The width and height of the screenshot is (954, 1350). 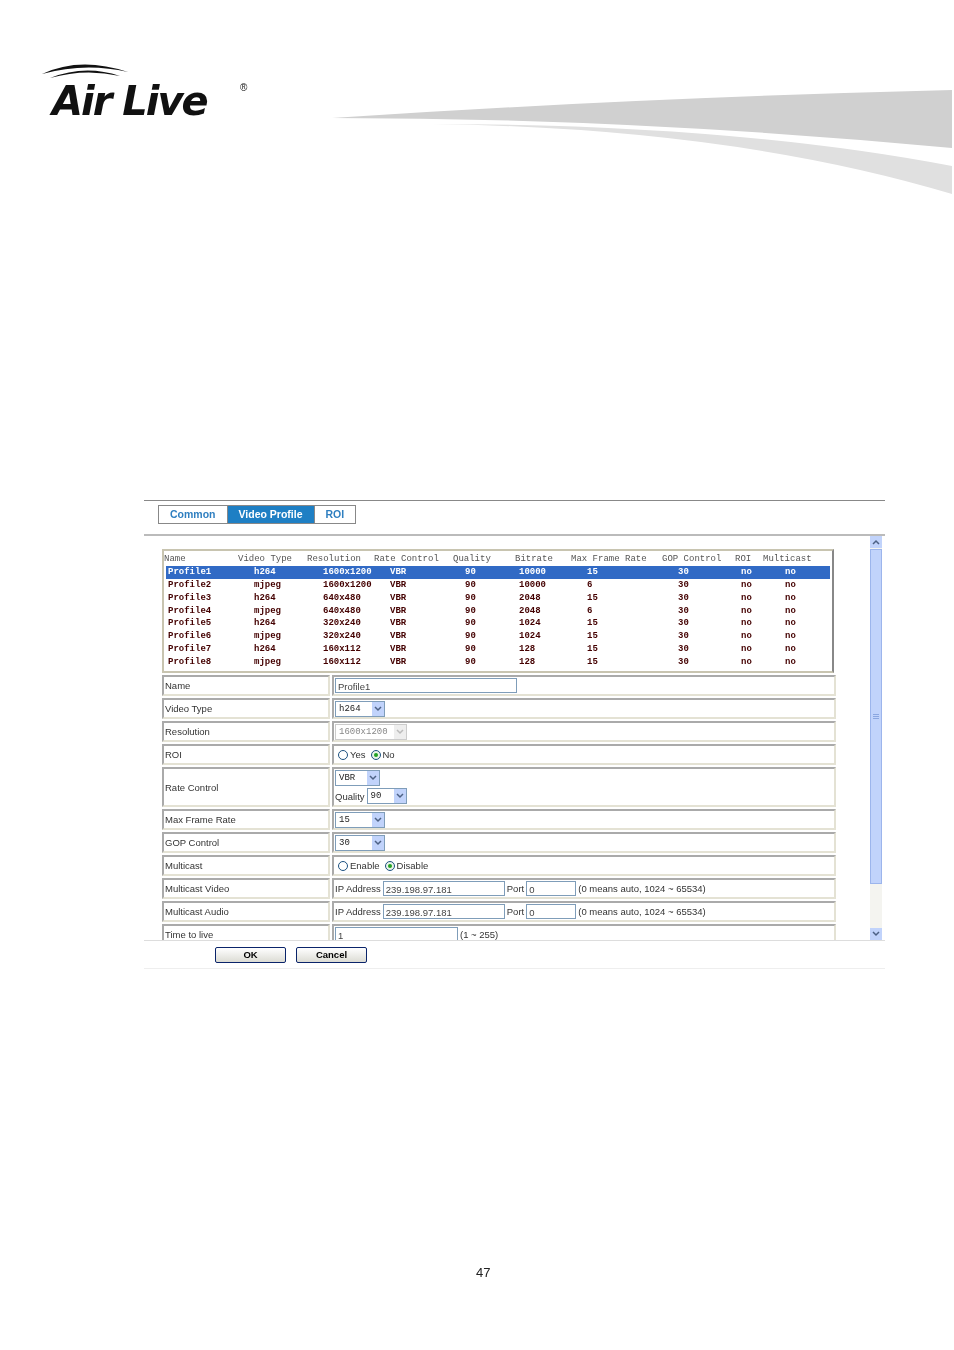 I want to click on port-label: Port, so click(x=515, y=889).